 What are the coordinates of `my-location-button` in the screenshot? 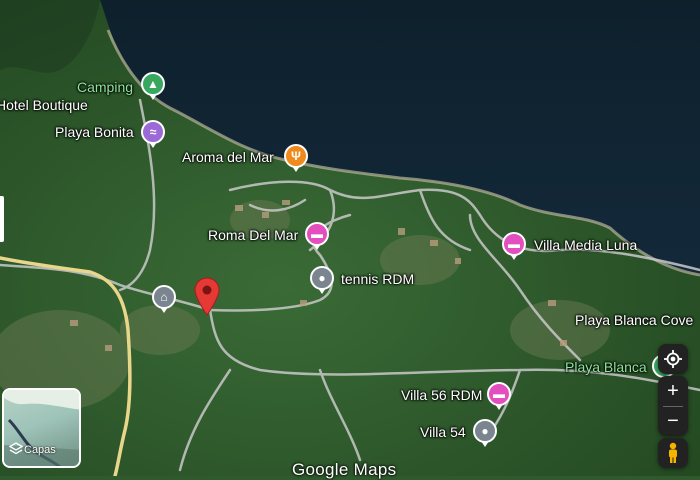 It's located at (673, 359).